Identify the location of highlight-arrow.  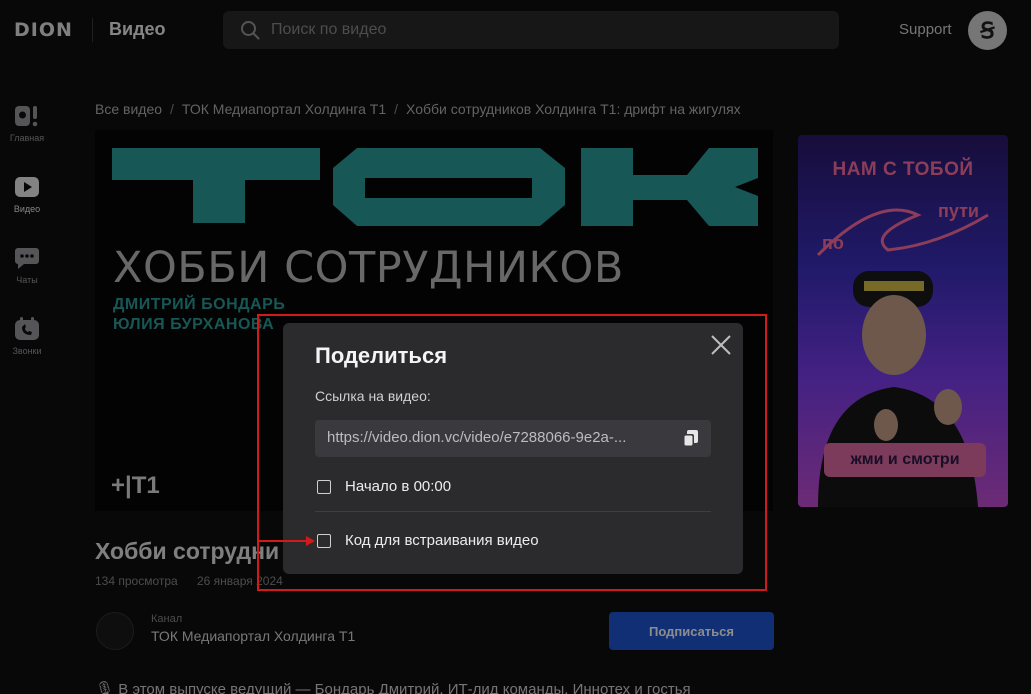
(283, 541).